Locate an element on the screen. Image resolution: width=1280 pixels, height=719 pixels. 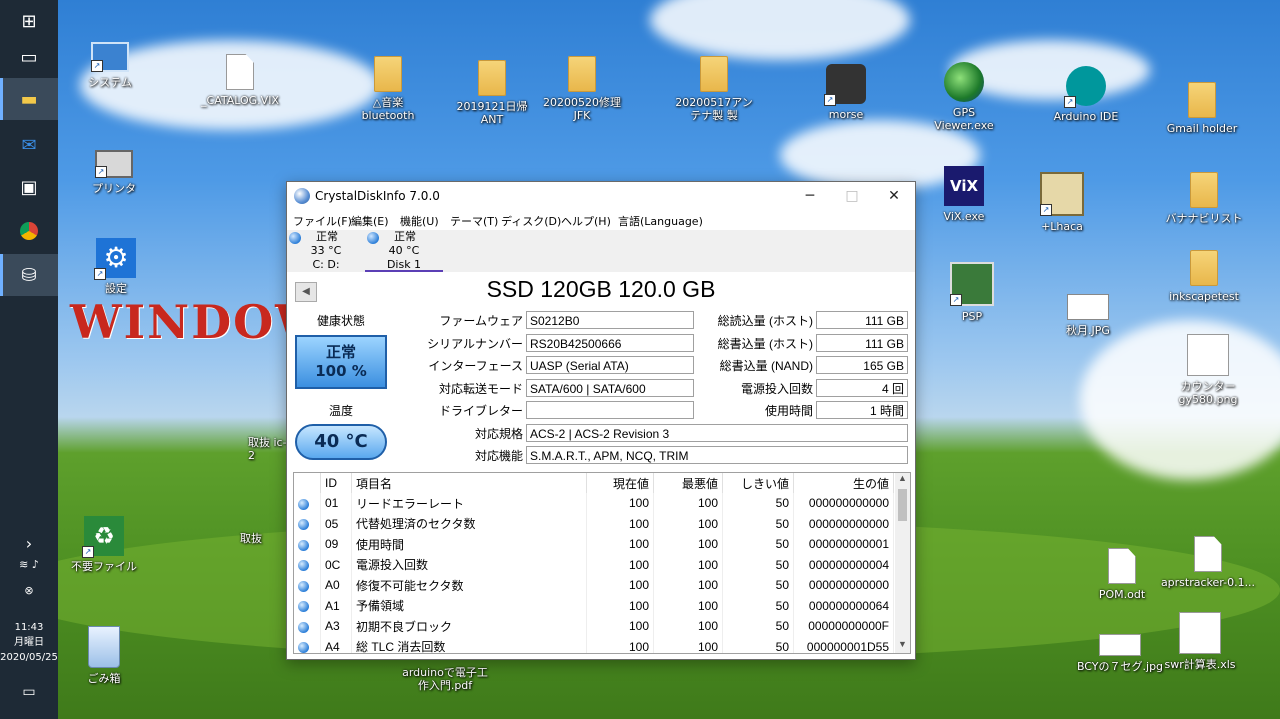
desktop-icon-printer: ↗ プリンタ is located at coordinates (114, 168).